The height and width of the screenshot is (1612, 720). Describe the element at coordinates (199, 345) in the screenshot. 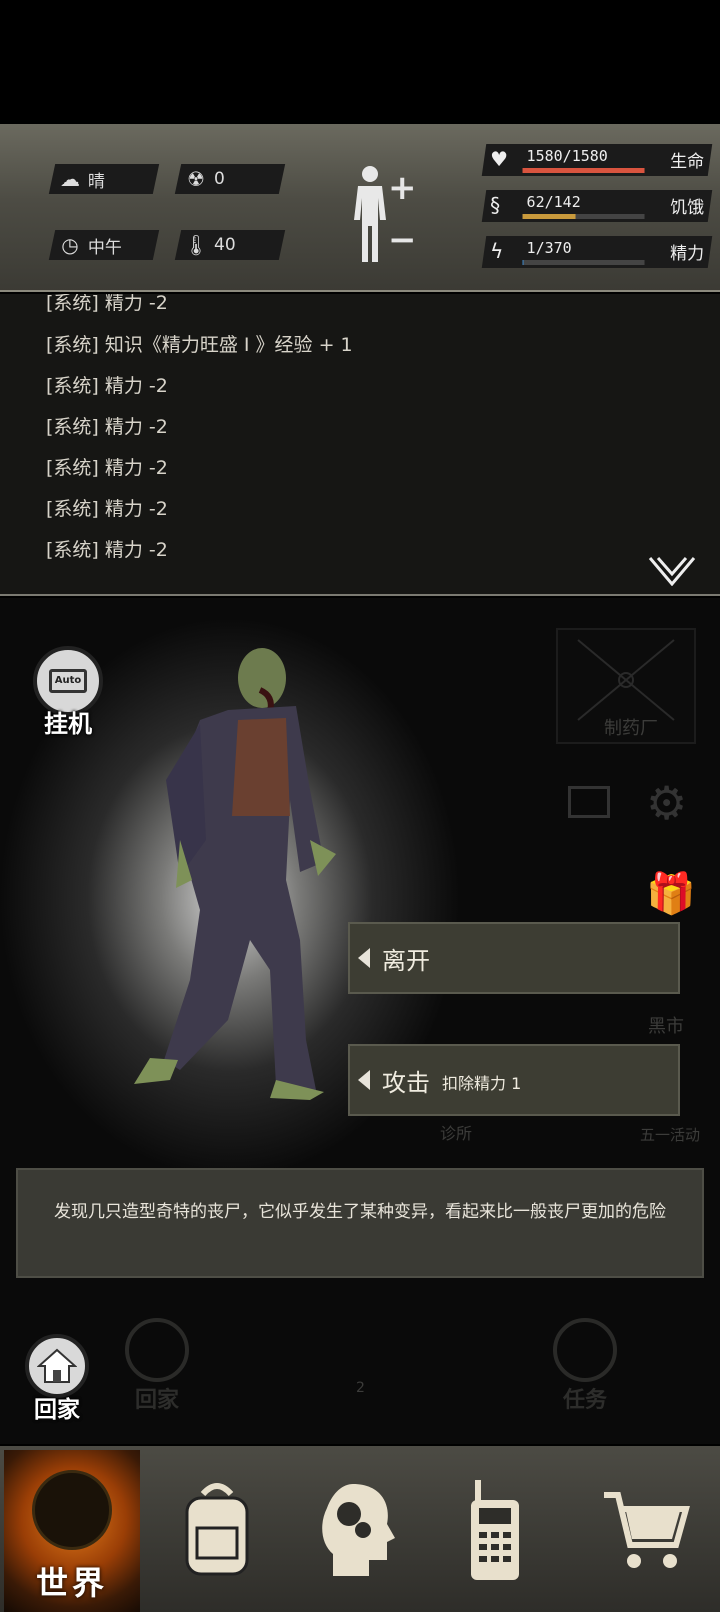

I see `log-line: [系统] 知识《精力旺盛 I 》经验 + 1` at that location.